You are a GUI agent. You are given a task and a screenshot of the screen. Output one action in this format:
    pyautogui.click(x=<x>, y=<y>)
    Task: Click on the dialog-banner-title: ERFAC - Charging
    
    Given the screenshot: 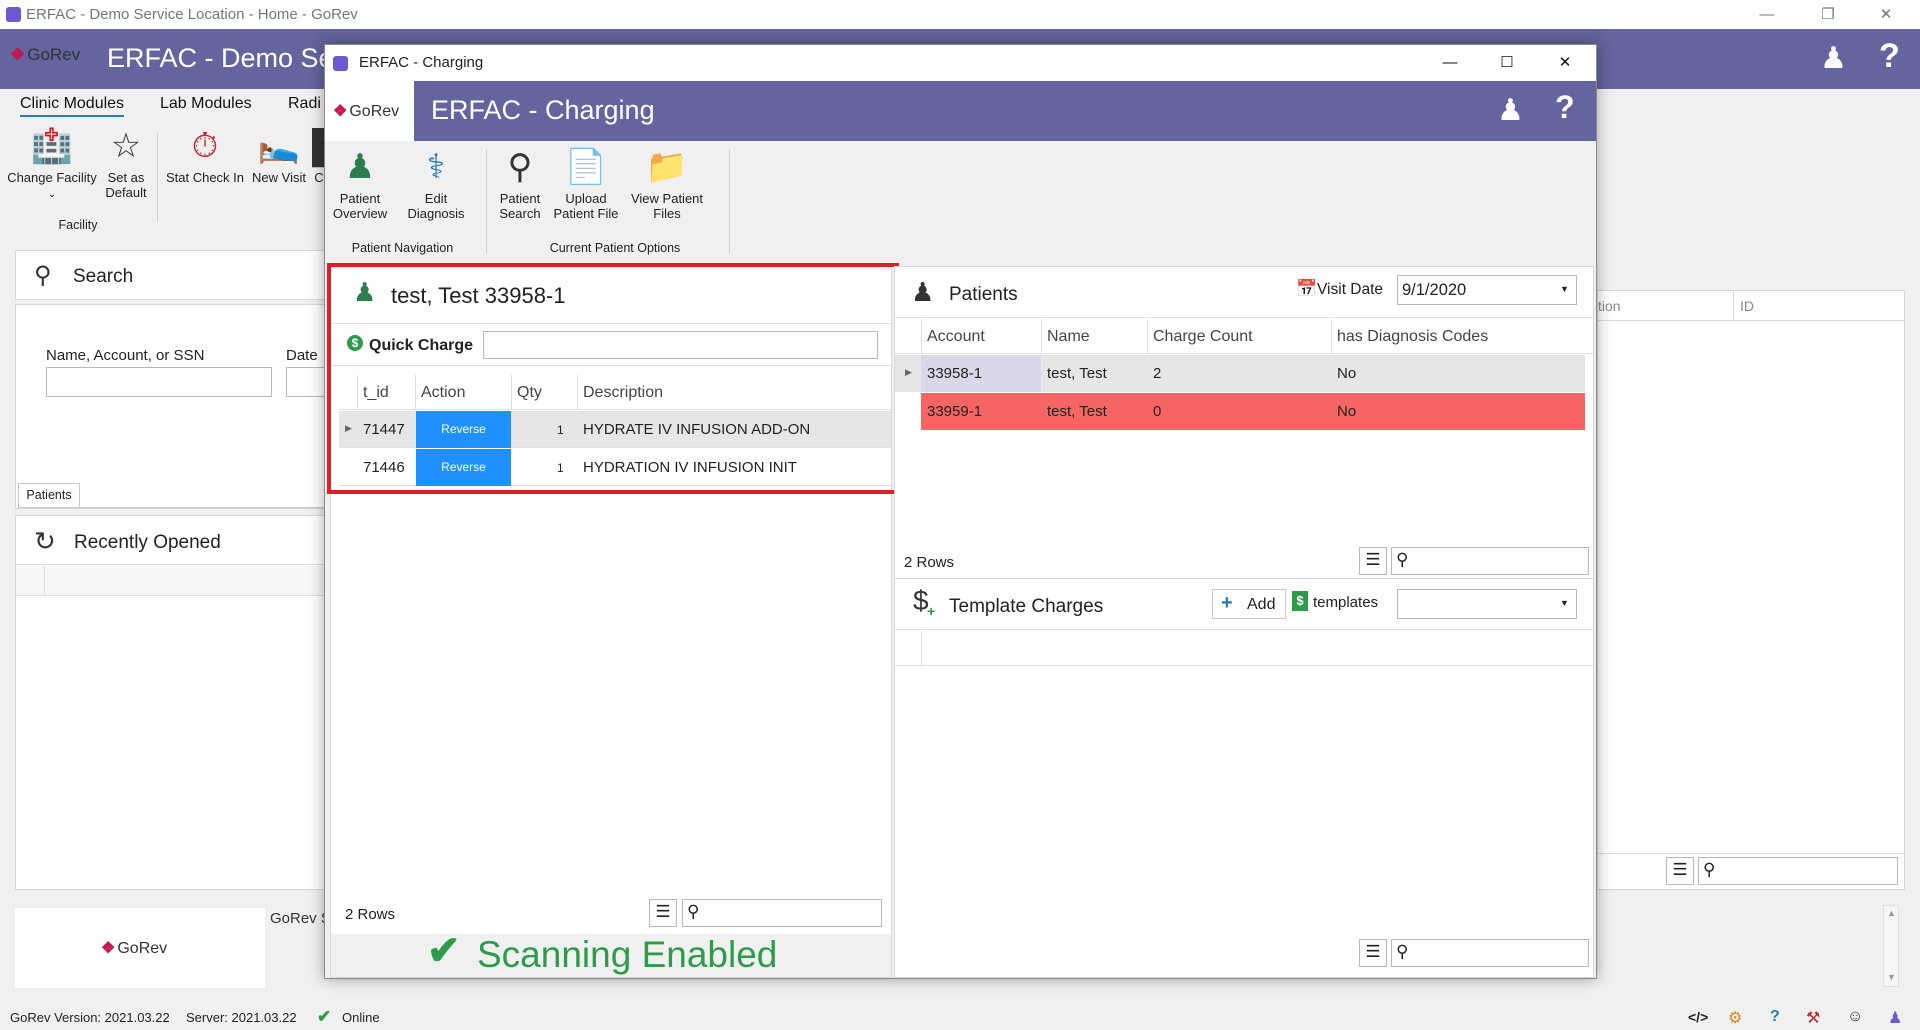 What is the action you would take?
    pyautogui.click(x=543, y=110)
    